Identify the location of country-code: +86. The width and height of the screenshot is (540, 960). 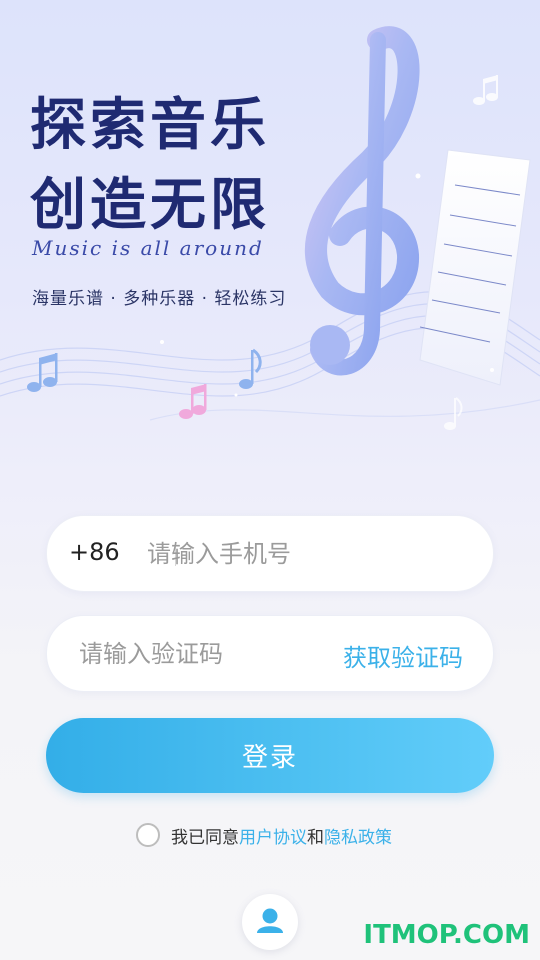
(94, 552).